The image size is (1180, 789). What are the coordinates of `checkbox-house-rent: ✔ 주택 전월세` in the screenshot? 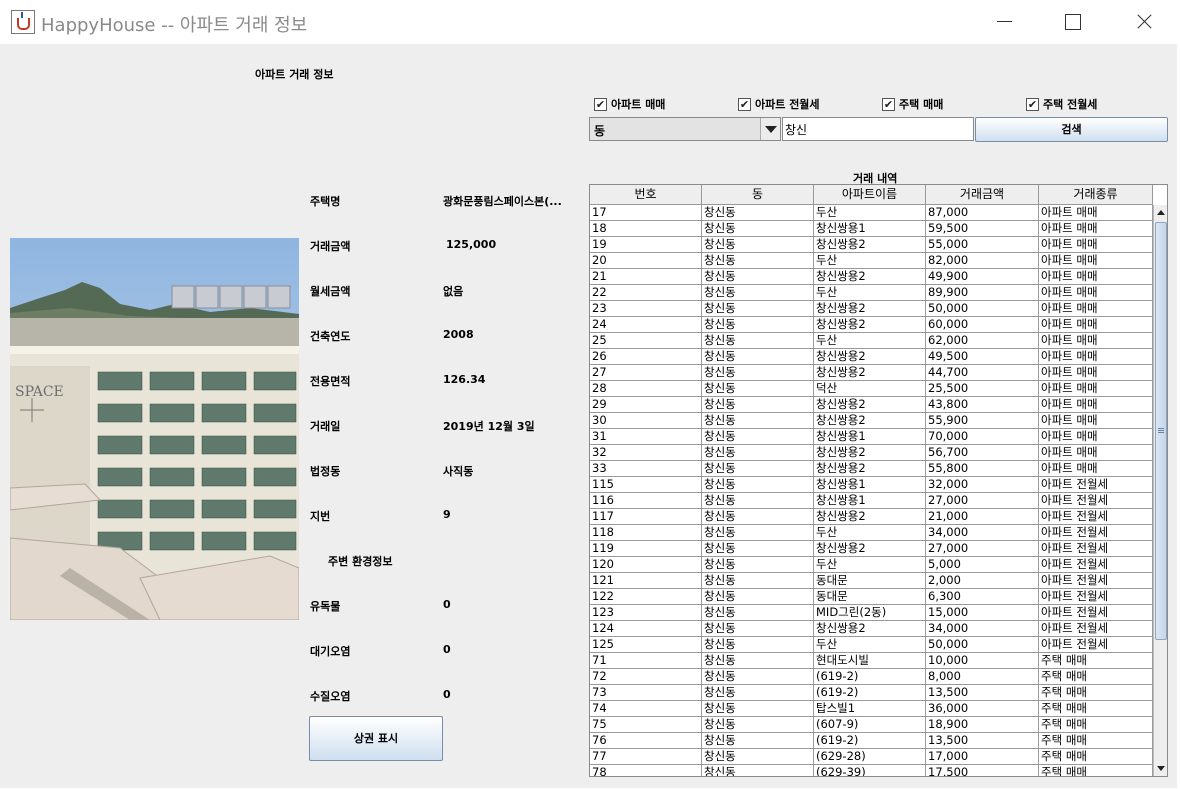 It's located at (1061, 104).